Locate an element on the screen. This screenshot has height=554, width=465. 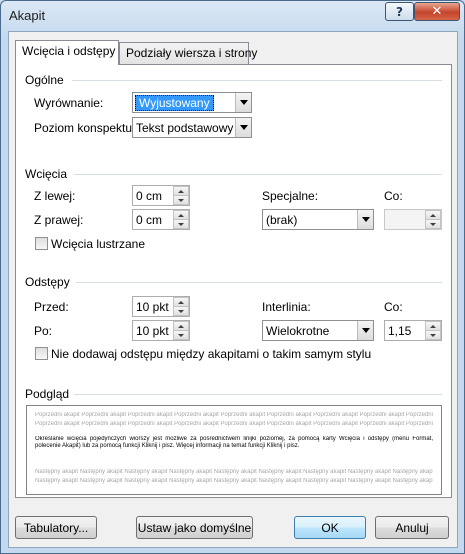
indent-left-label: Z lewej: is located at coordinates (55, 196).